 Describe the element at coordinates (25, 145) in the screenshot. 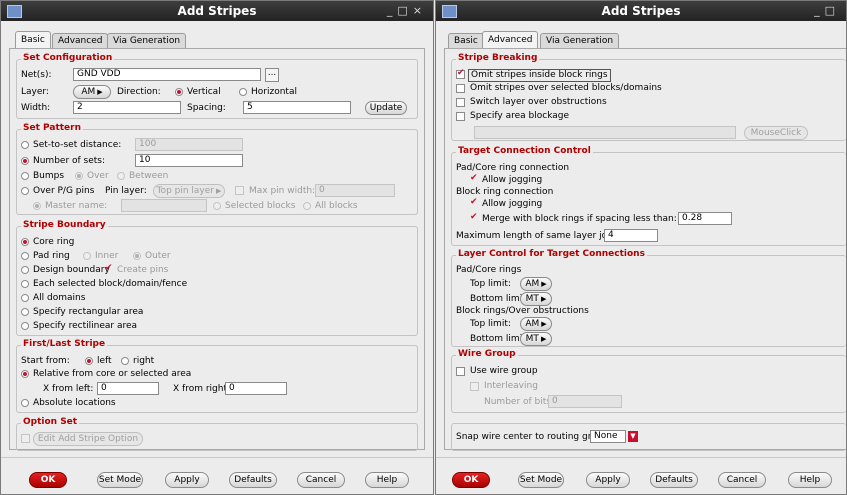

I see `set-to-set-radio` at that location.